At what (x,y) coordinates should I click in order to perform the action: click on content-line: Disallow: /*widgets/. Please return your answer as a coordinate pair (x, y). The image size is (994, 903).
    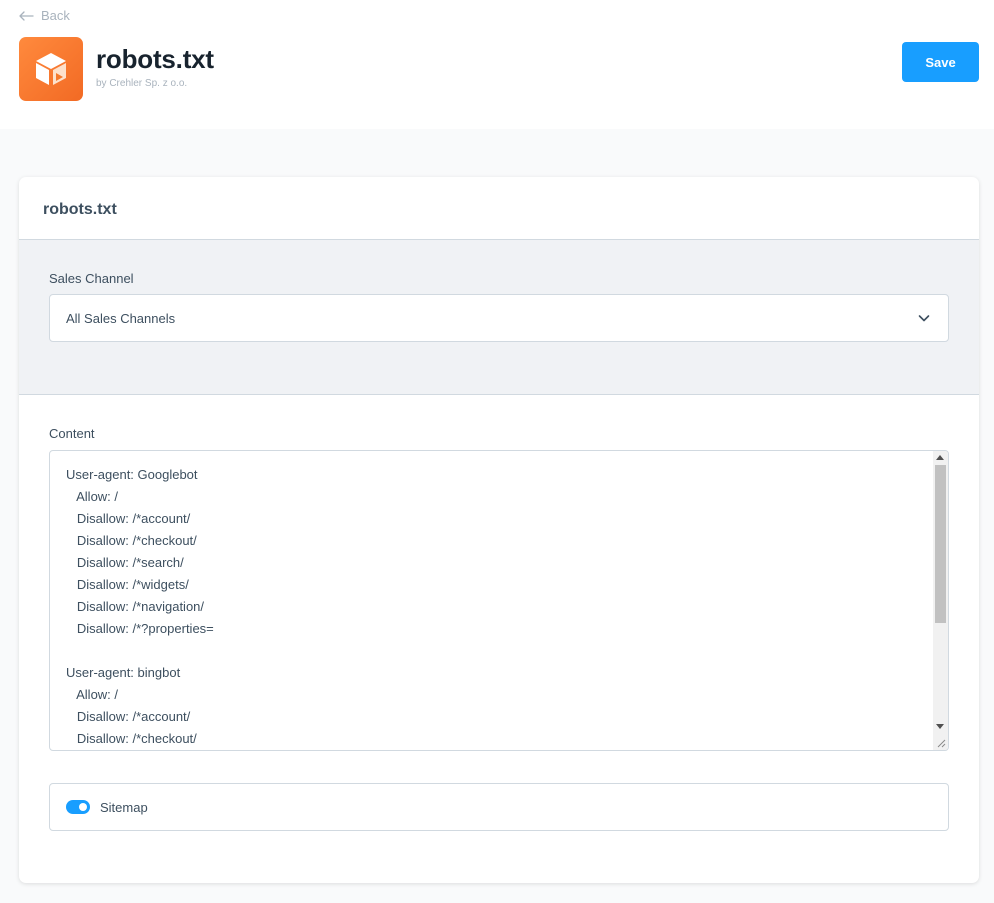
    Looking at the image, I should click on (127, 584).